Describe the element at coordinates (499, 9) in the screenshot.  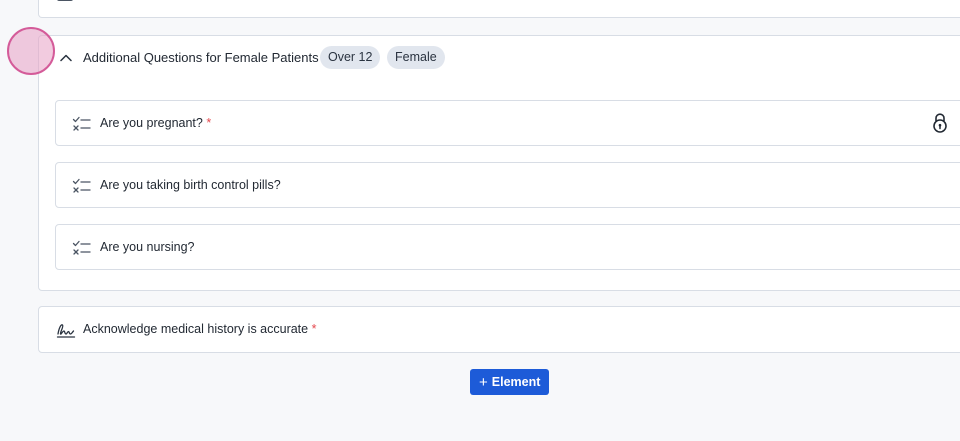
I see `previous-element-card` at that location.